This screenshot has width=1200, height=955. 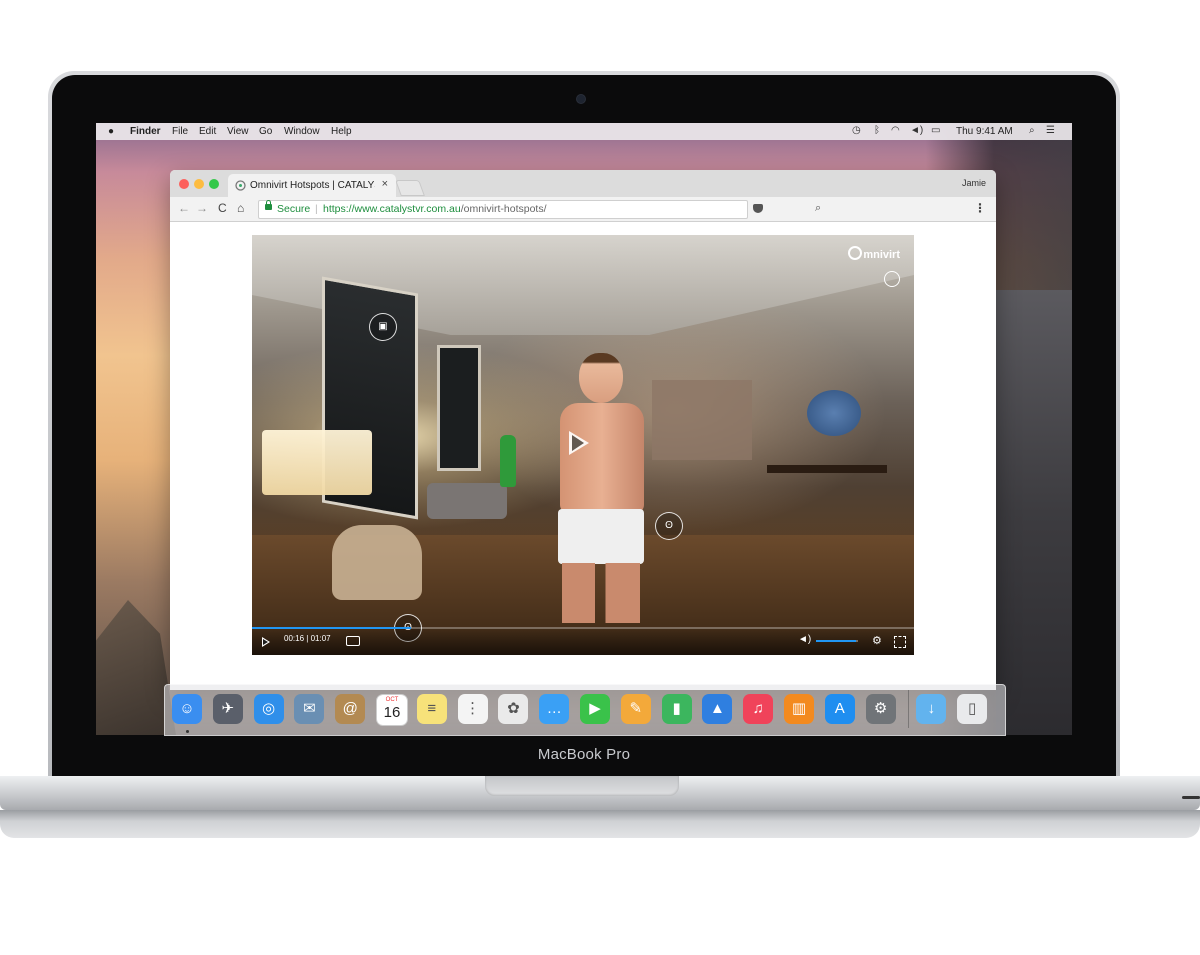 I want to click on scene-person, so click(x=600, y=488).